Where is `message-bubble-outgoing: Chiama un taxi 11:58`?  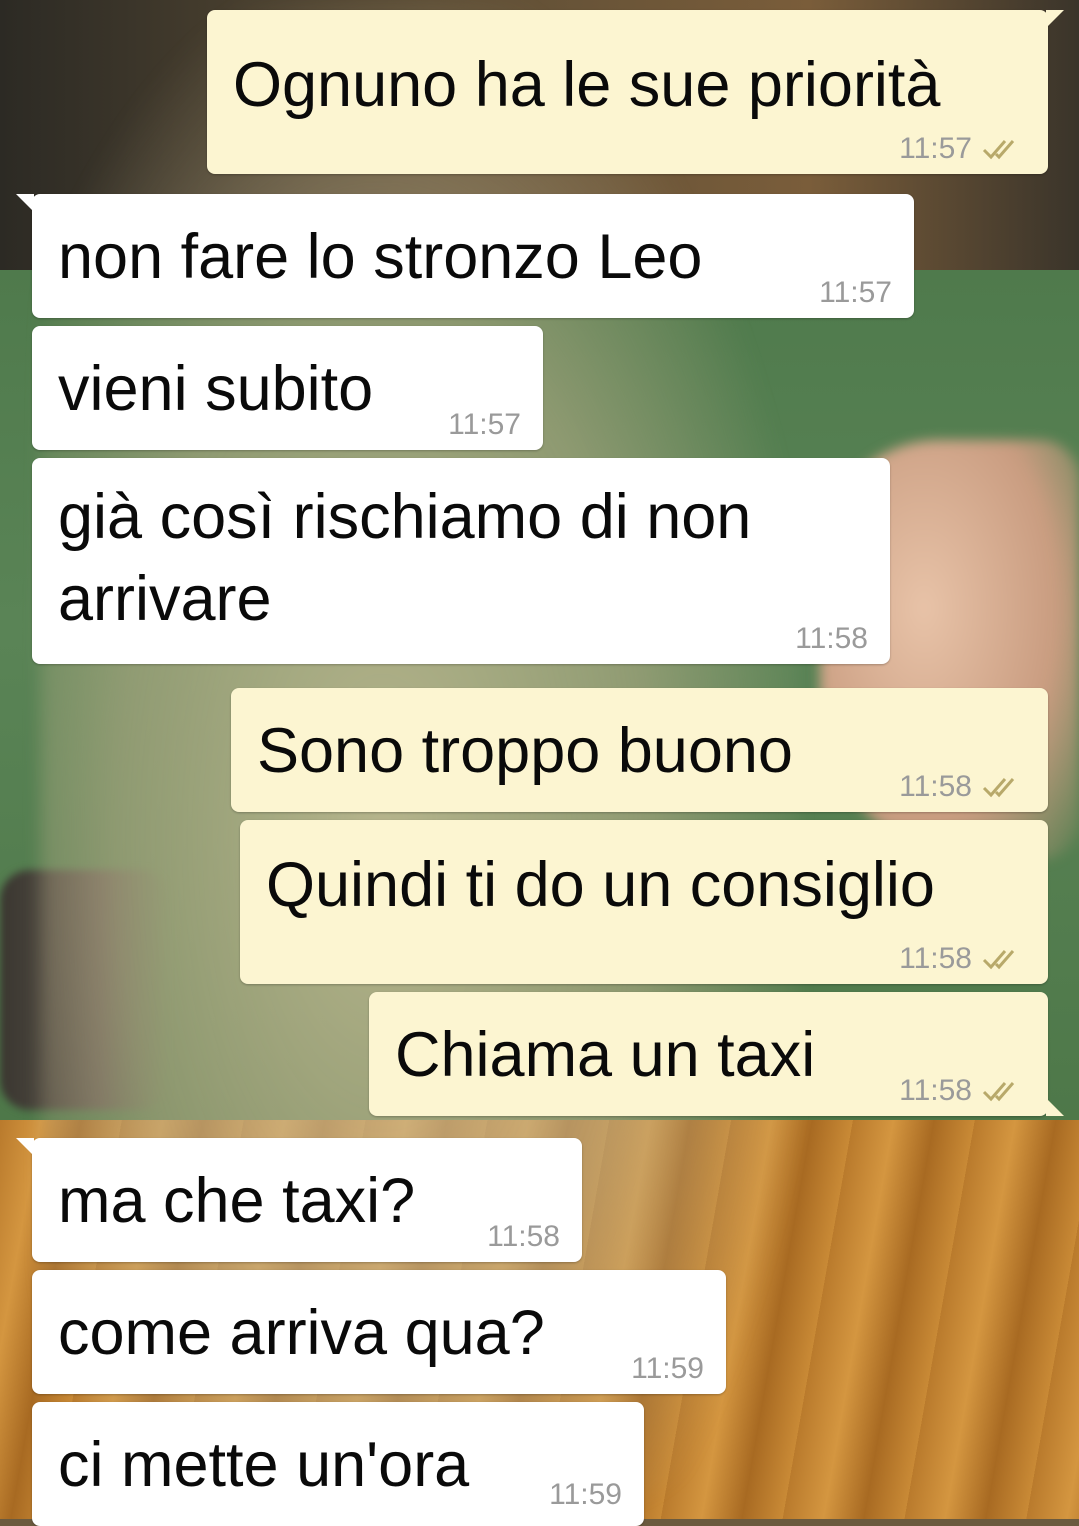
message-bubble-outgoing: Chiama un taxi 11:58 is located at coordinates (716, 1054).